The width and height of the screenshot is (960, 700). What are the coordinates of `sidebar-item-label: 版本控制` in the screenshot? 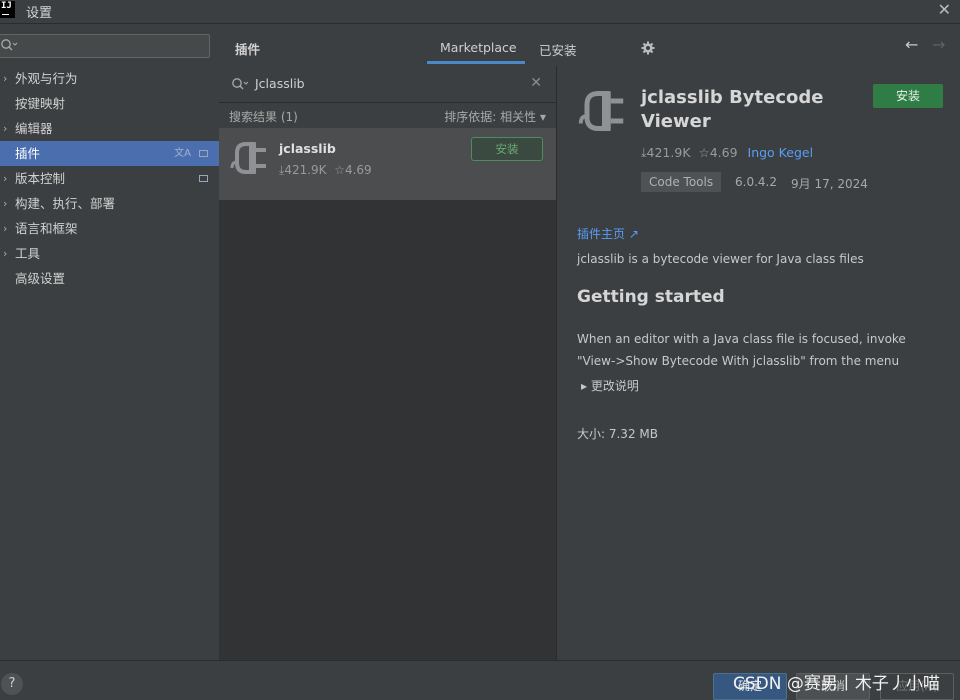 It's located at (40, 178).